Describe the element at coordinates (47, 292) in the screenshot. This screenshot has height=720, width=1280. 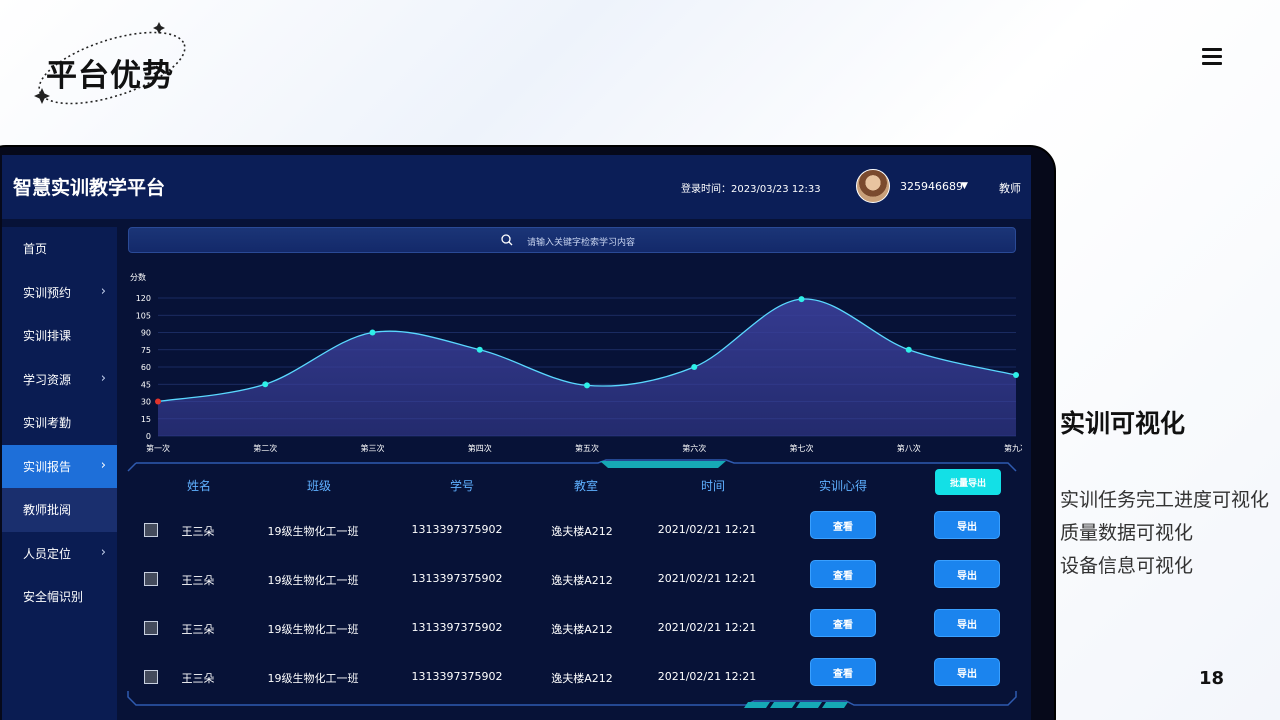
I see `sidebar-item-label: 实训预约` at that location.